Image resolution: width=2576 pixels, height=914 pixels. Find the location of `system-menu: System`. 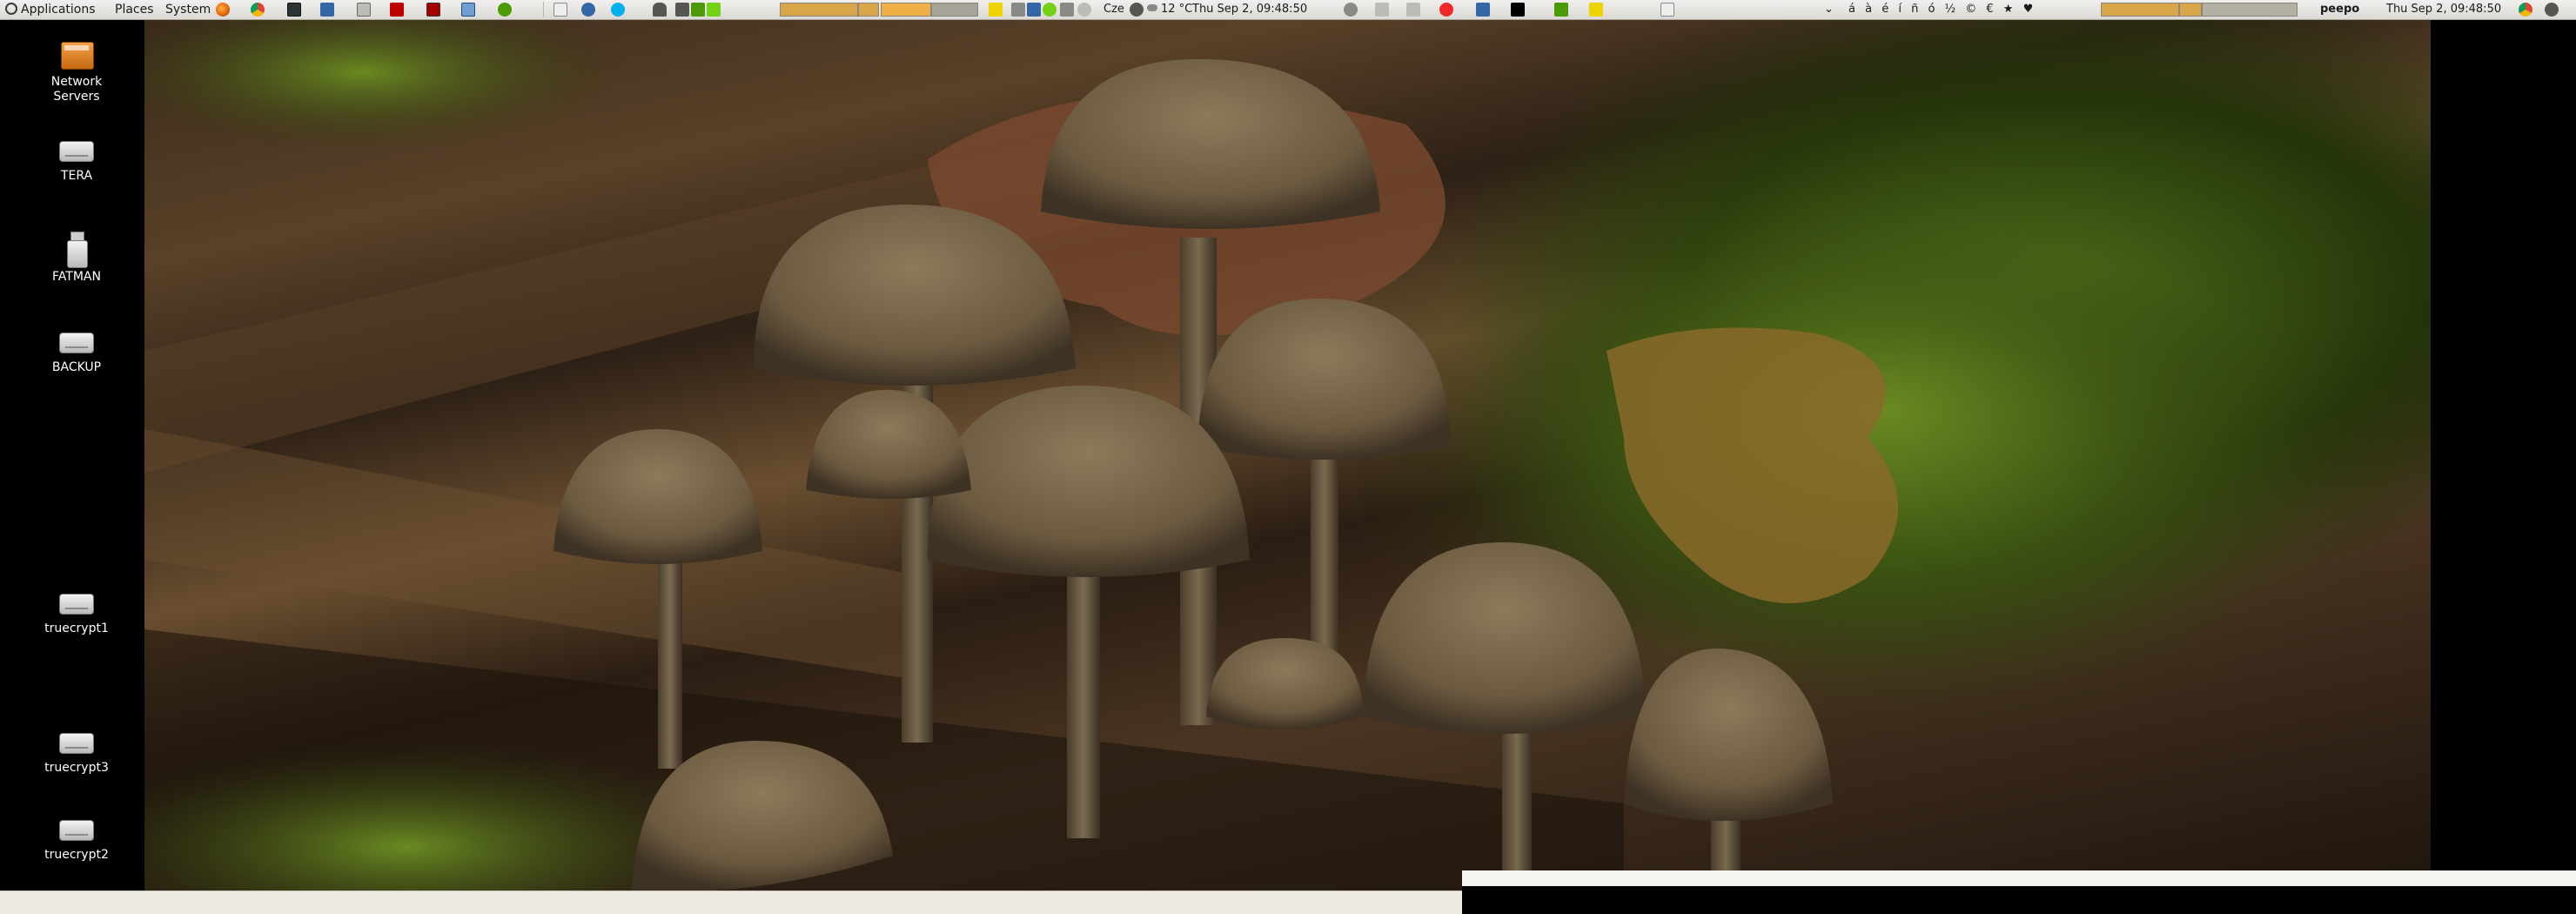

system-menu: System is located at coordinates (188, 9).